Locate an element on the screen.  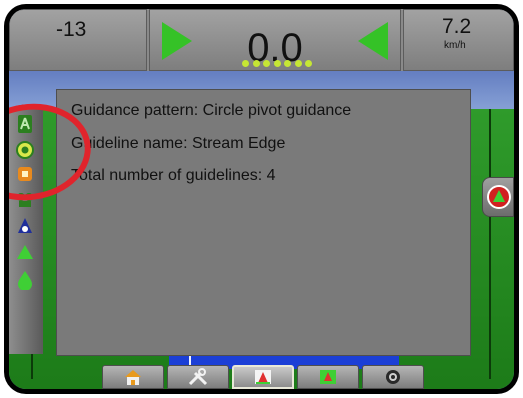
camera-icon is located at coordinates (393, 377).